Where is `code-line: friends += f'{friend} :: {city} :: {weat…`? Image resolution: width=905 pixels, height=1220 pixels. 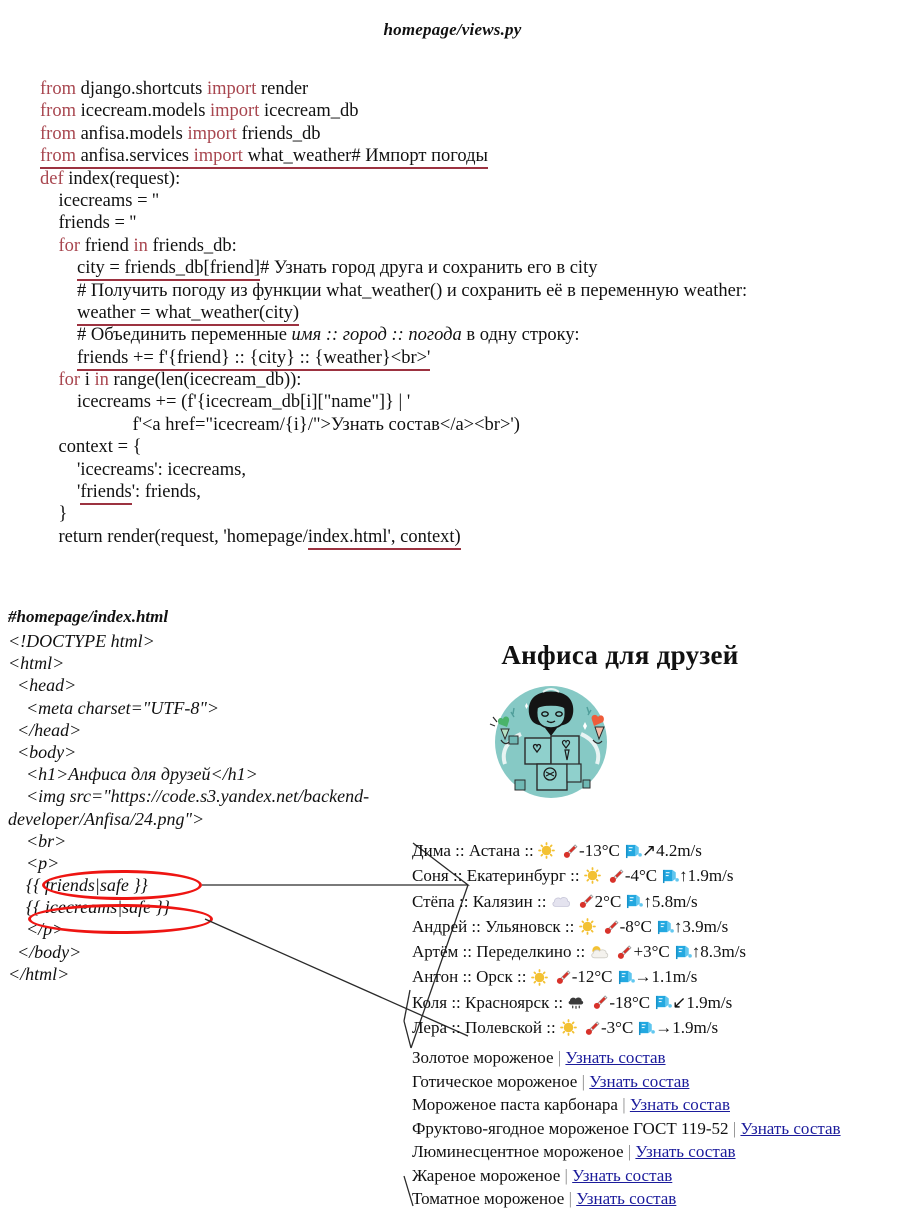 code-line: friends += f'{friend} :: {city} :: {weat… is located at coordinates (460, 359).